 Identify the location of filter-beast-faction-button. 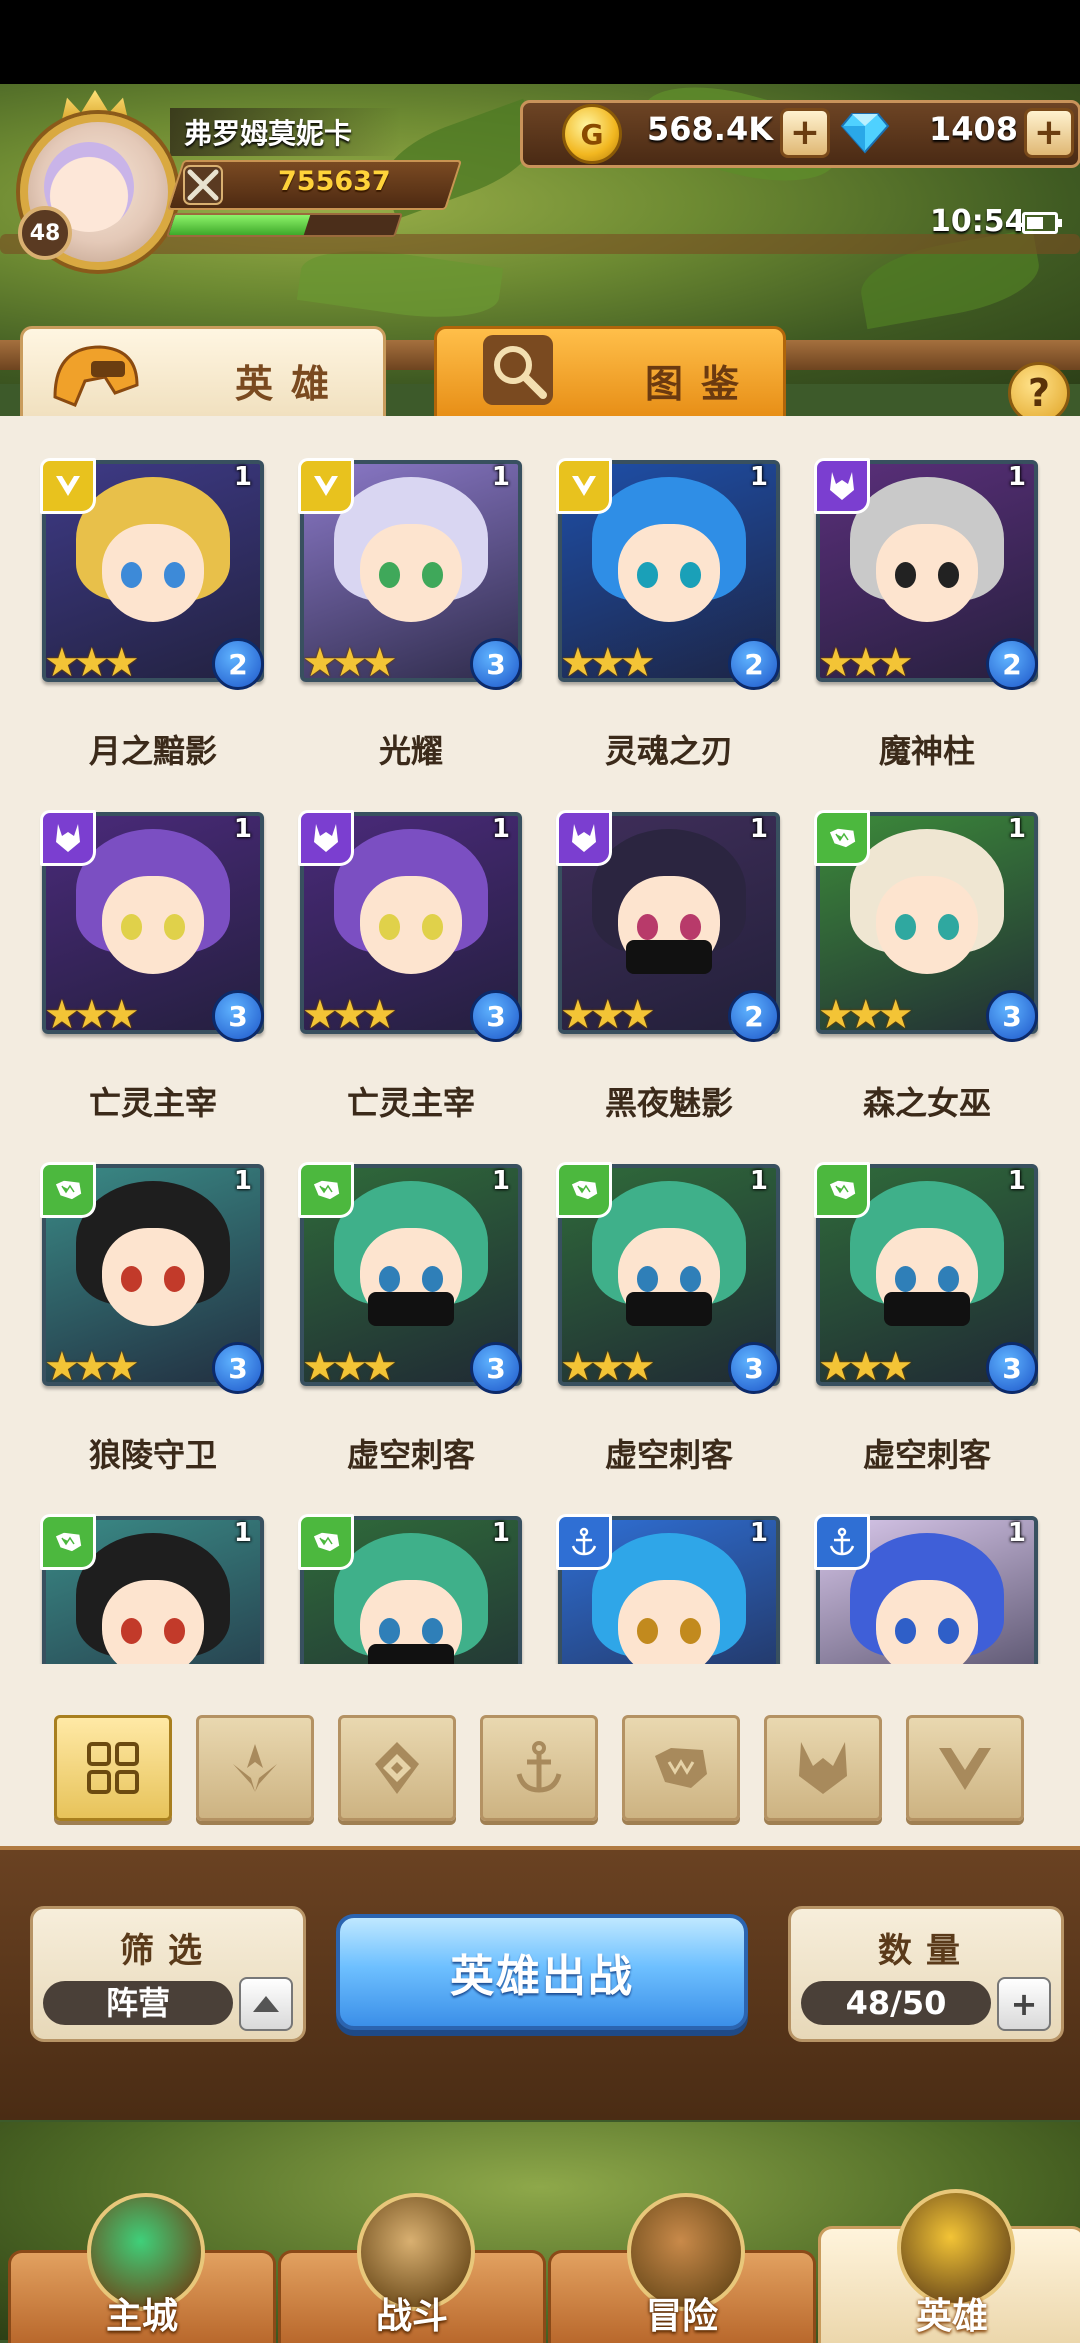
(681, 1768).